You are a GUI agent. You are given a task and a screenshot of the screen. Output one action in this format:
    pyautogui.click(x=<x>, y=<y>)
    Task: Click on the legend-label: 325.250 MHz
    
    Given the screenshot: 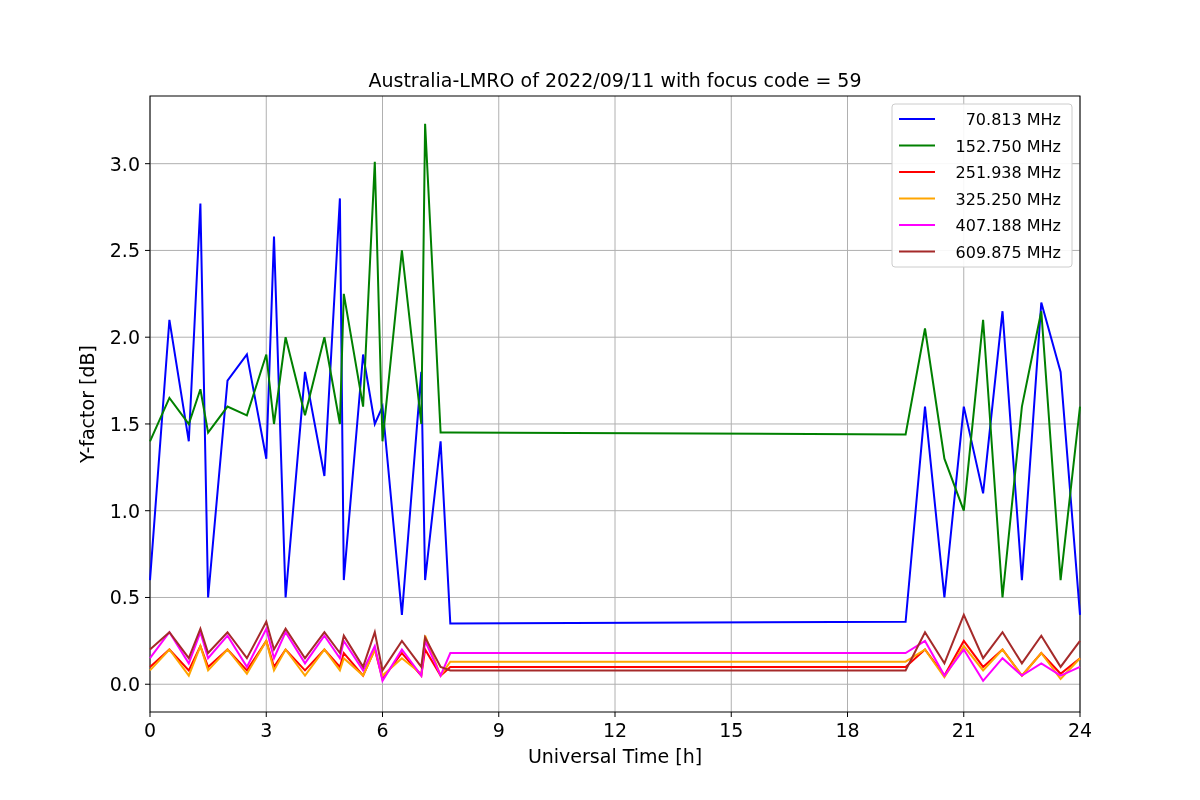 What is the action you would take?
    pyautogui.click(x=1008, y=199)
    